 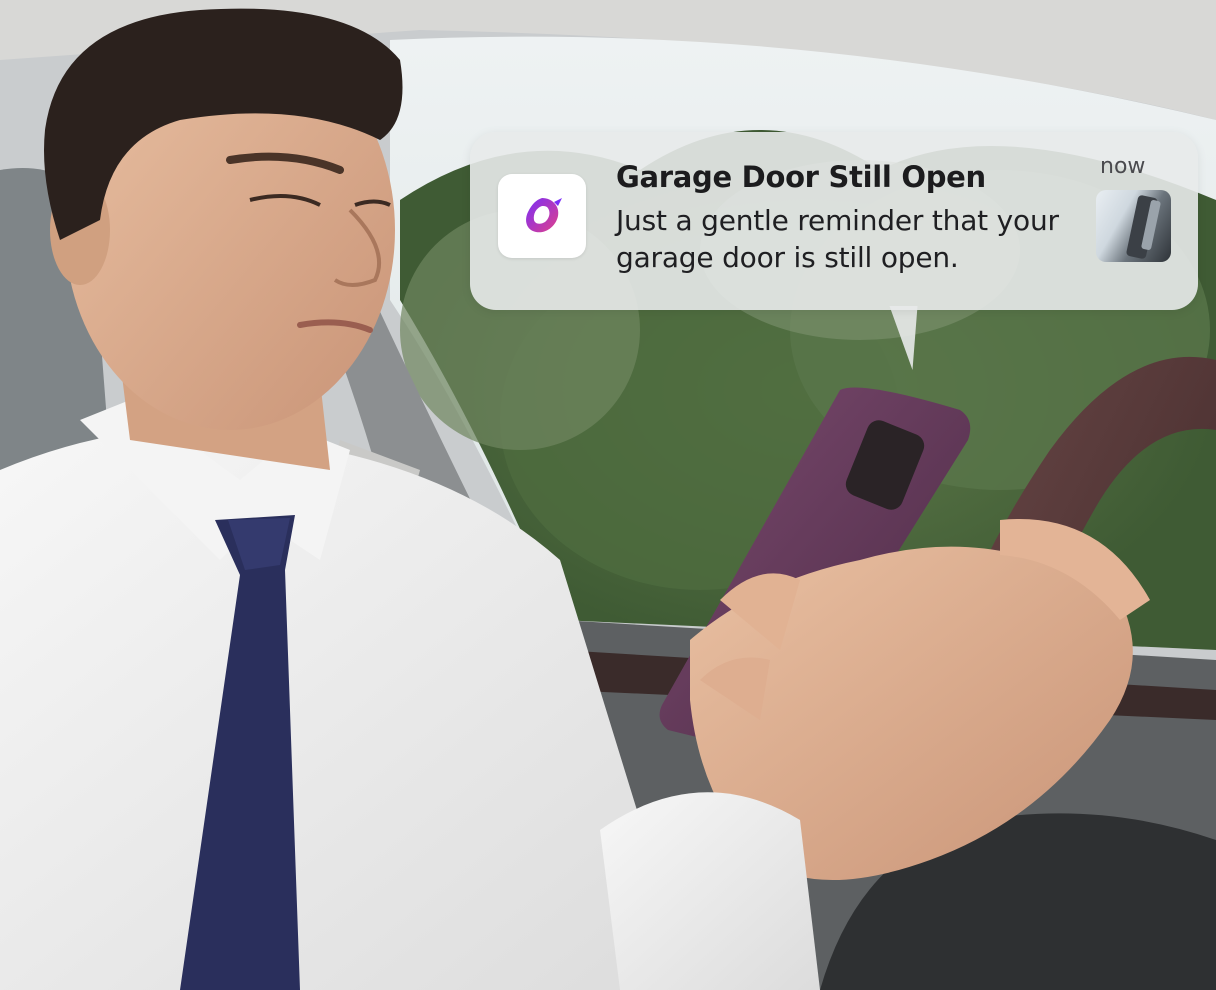 I want to click on app-icon, so click(x=542, y=216).